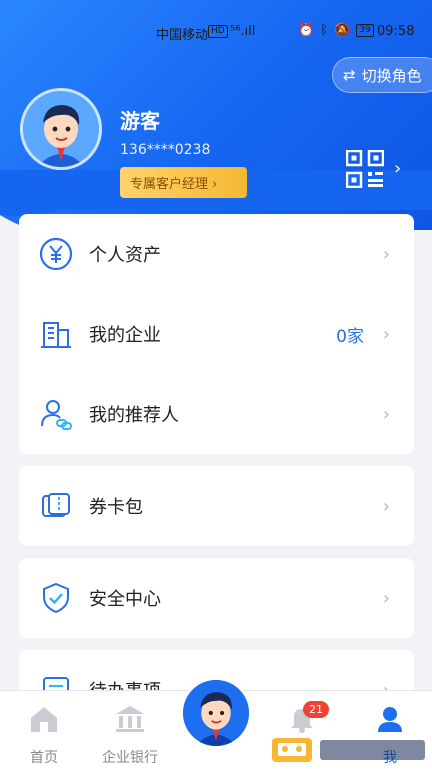 This screenshot has width=432, height=769. What do you see at coordinates (391, 75) in the screenshot?
I see `switch-role-label: 切换角色` at bounding box center [391, 75].